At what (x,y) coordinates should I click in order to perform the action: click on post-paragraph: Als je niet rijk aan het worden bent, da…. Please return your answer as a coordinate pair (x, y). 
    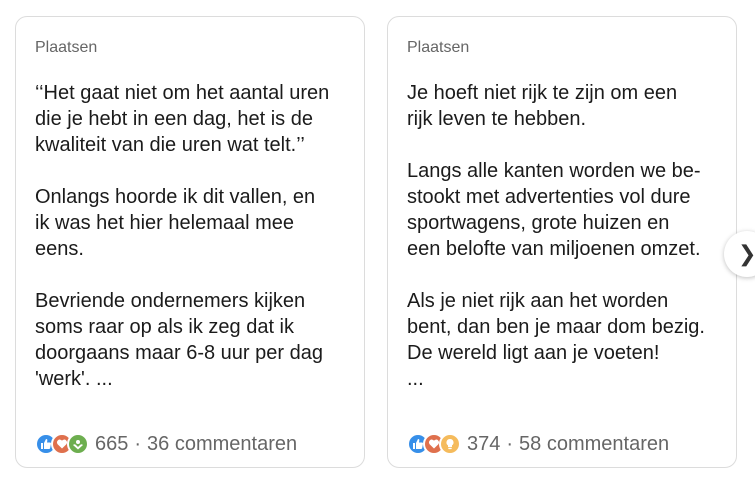
    Looking at the image, I should click on (556, 340).